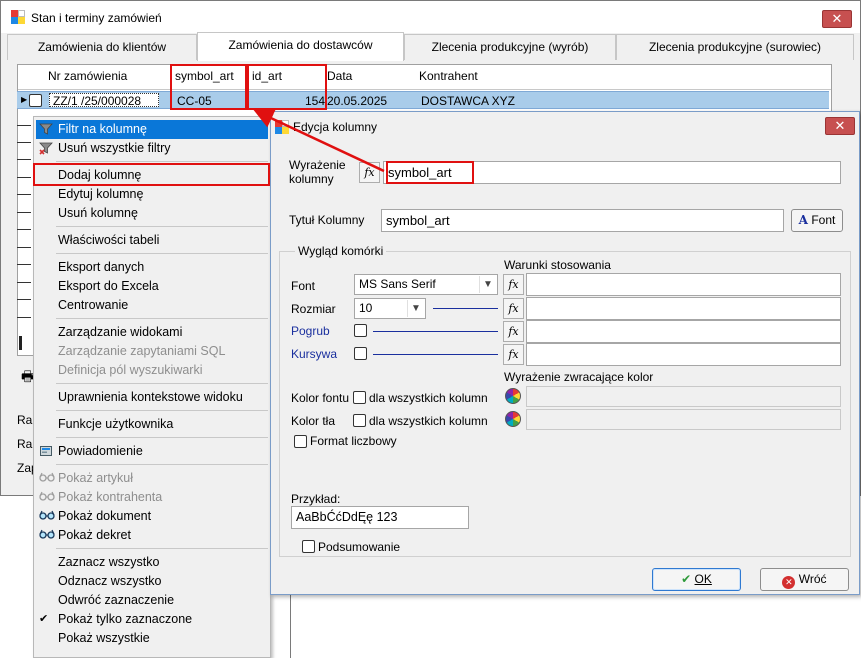 The width and height of the screenshot is (861, 658). I want to click on summary-checkbox, so click(308, 546).